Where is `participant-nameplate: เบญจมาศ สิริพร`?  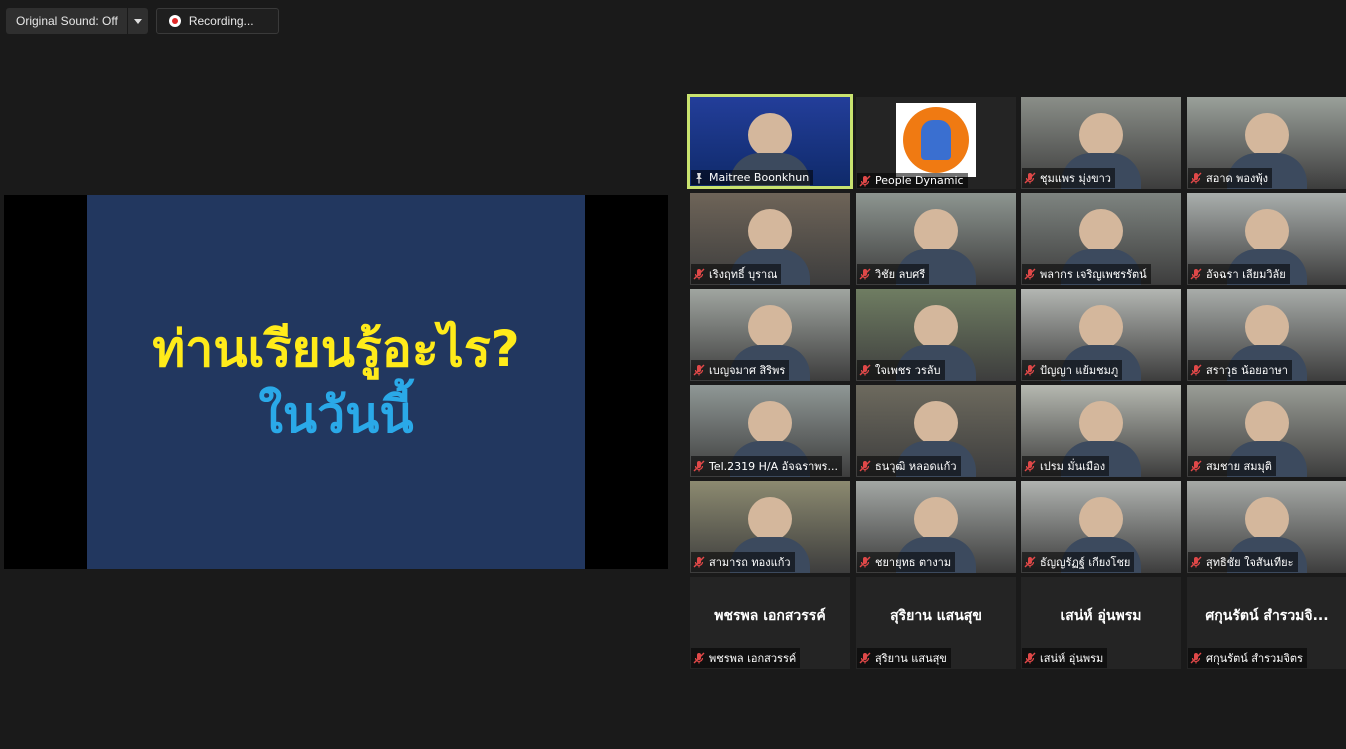 participant-nameplate: เบญจมาศ สิริพร is located at coordinates (740, 370).